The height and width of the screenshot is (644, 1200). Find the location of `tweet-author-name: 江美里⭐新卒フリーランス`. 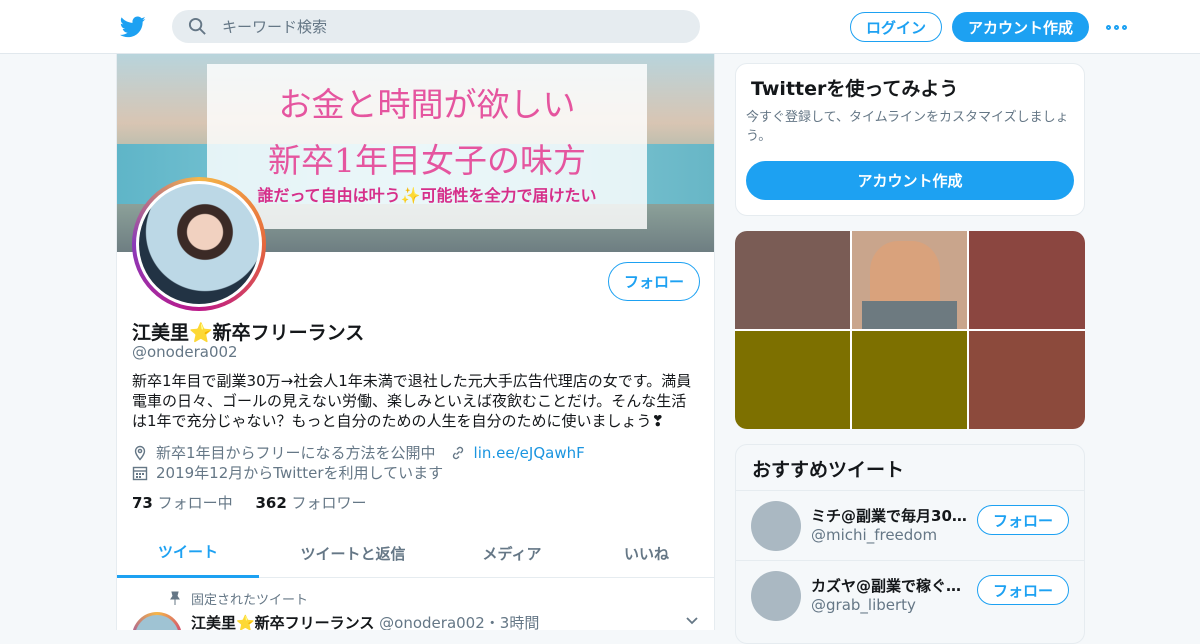

tweet-author-name: 江美里⭐新卒フリーランス is located at coordinates (282, 622).